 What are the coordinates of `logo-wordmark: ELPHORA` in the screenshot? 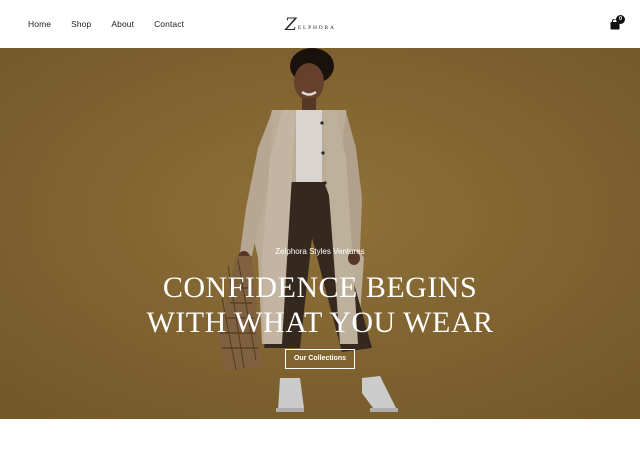 It's located at (316, 28).